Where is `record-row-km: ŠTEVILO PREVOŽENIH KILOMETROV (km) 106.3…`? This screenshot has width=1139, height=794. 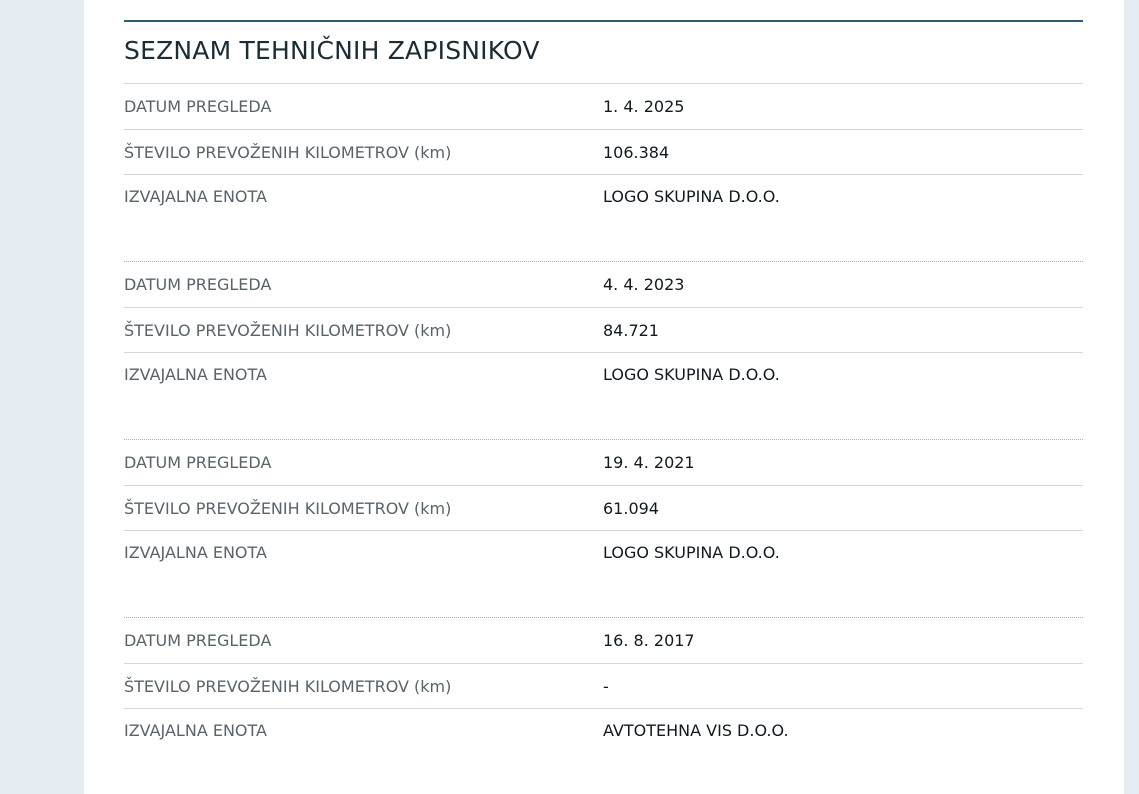
record-row-km: ŠTEVILO PREVOŽENIH KILOMETROV (km) 106.3… is located at coordinates (603, 152).